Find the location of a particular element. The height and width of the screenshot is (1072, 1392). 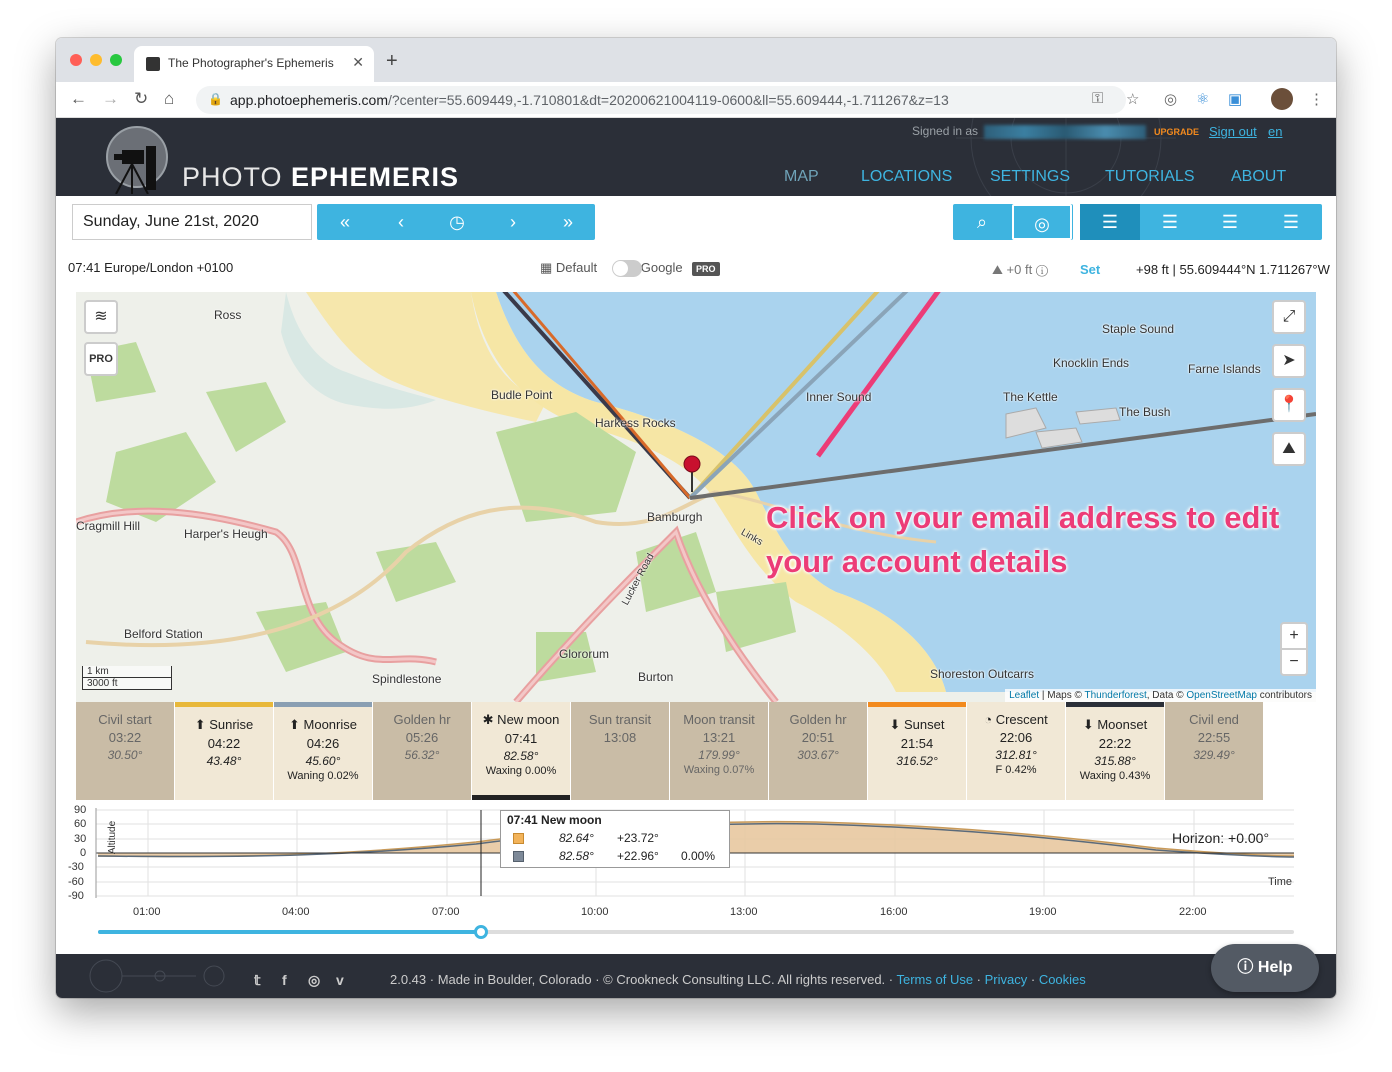

x-tick: 04:00 is located at coordinates (296, 912).